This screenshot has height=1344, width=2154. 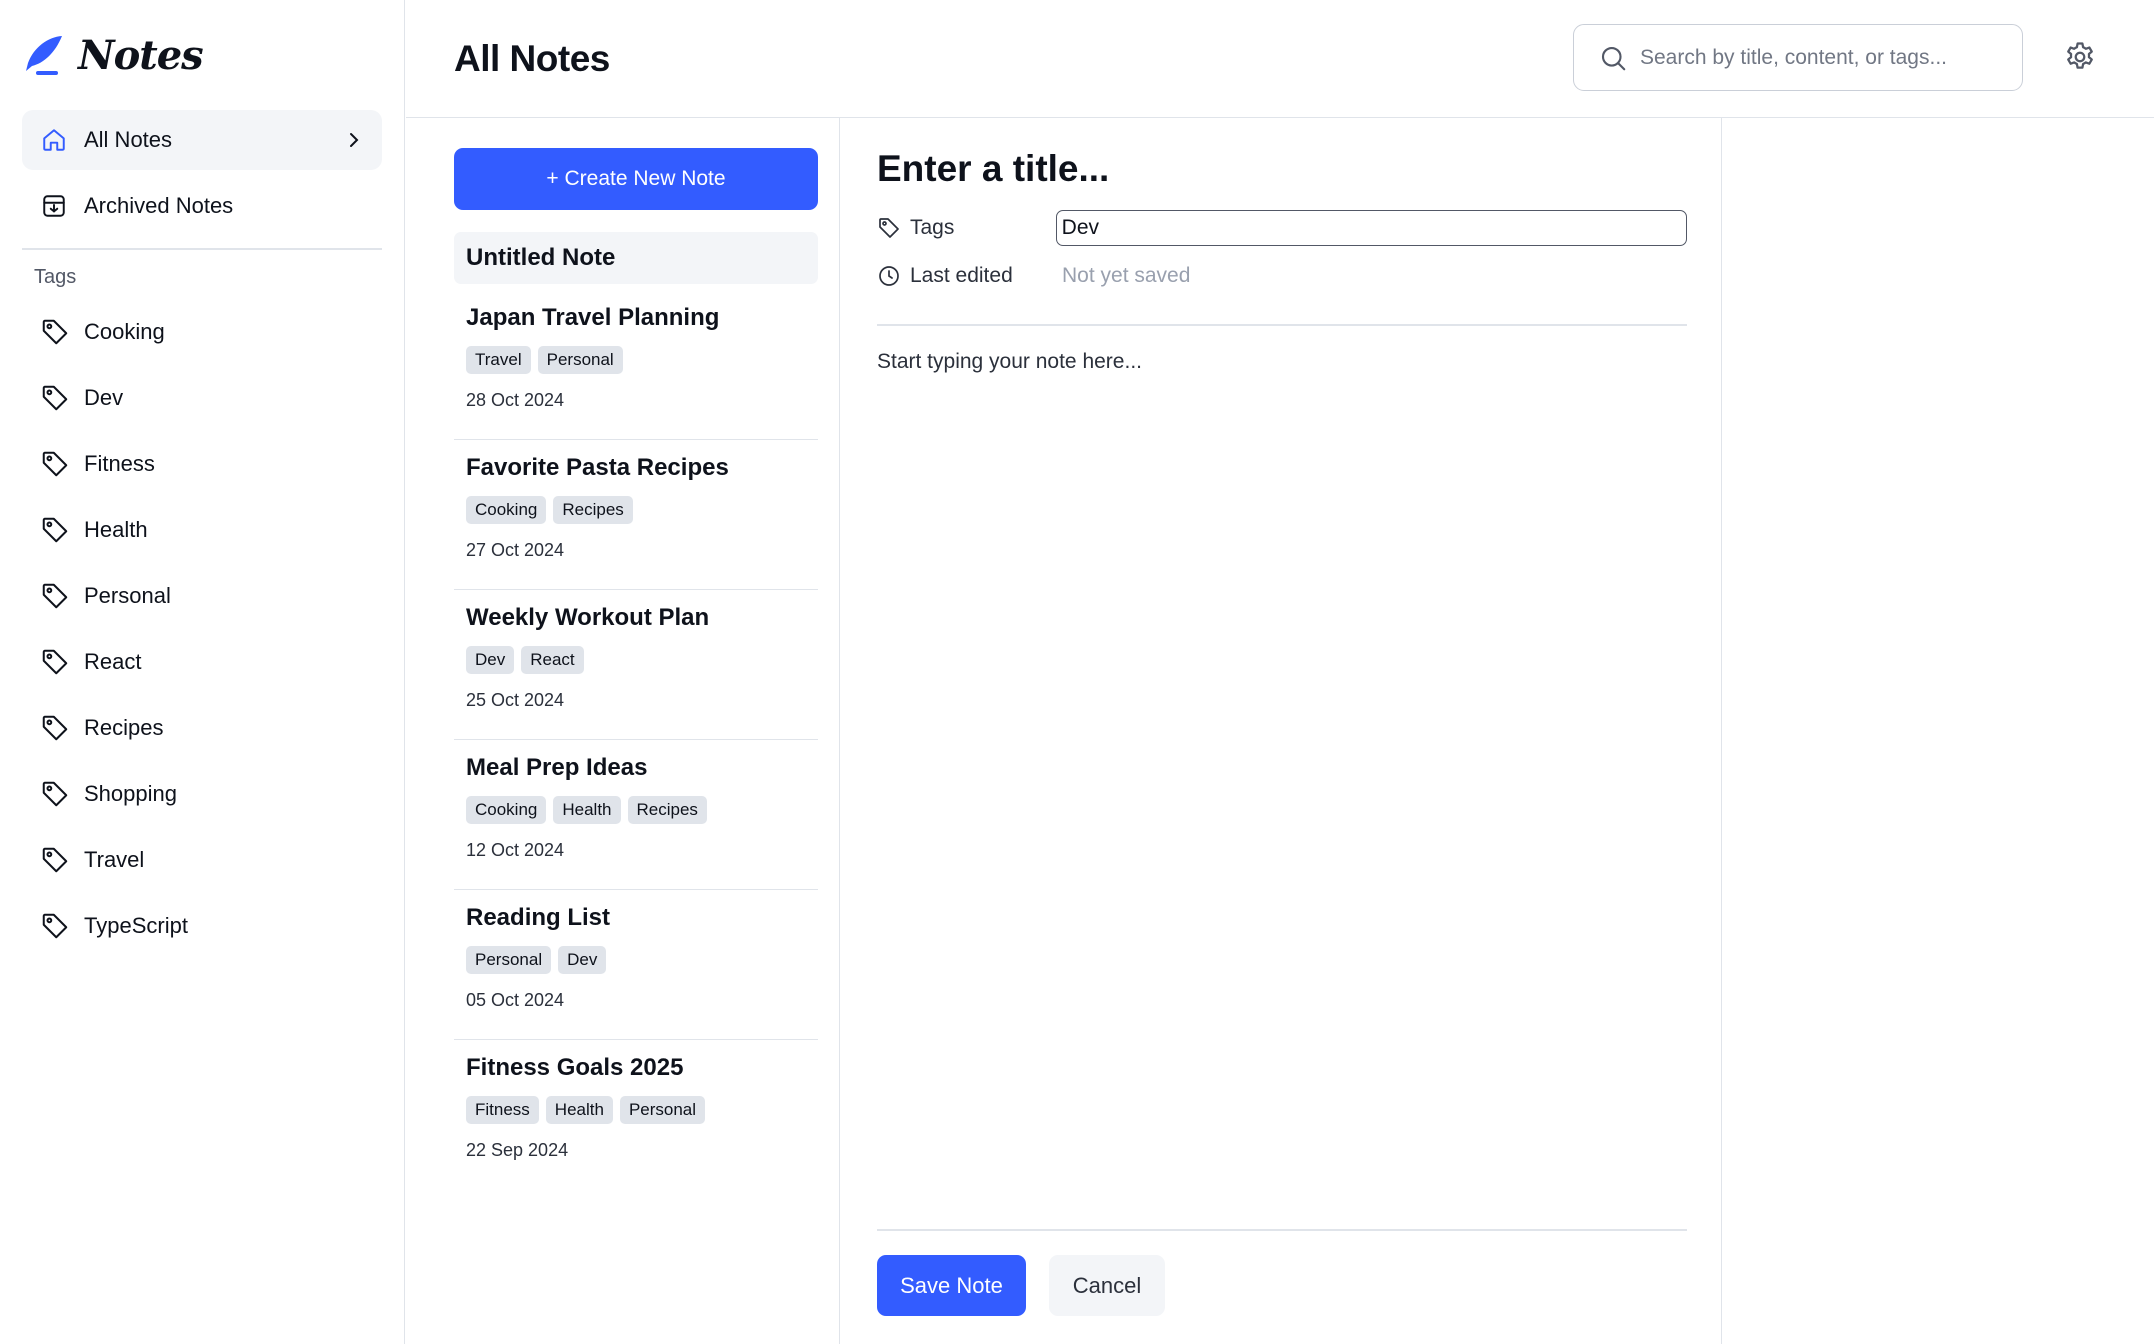 What do you see at coordinates (967, 276) in the screenshot?
I see `last-edited-label-group: Last edited` at bounding box center [967, 276].